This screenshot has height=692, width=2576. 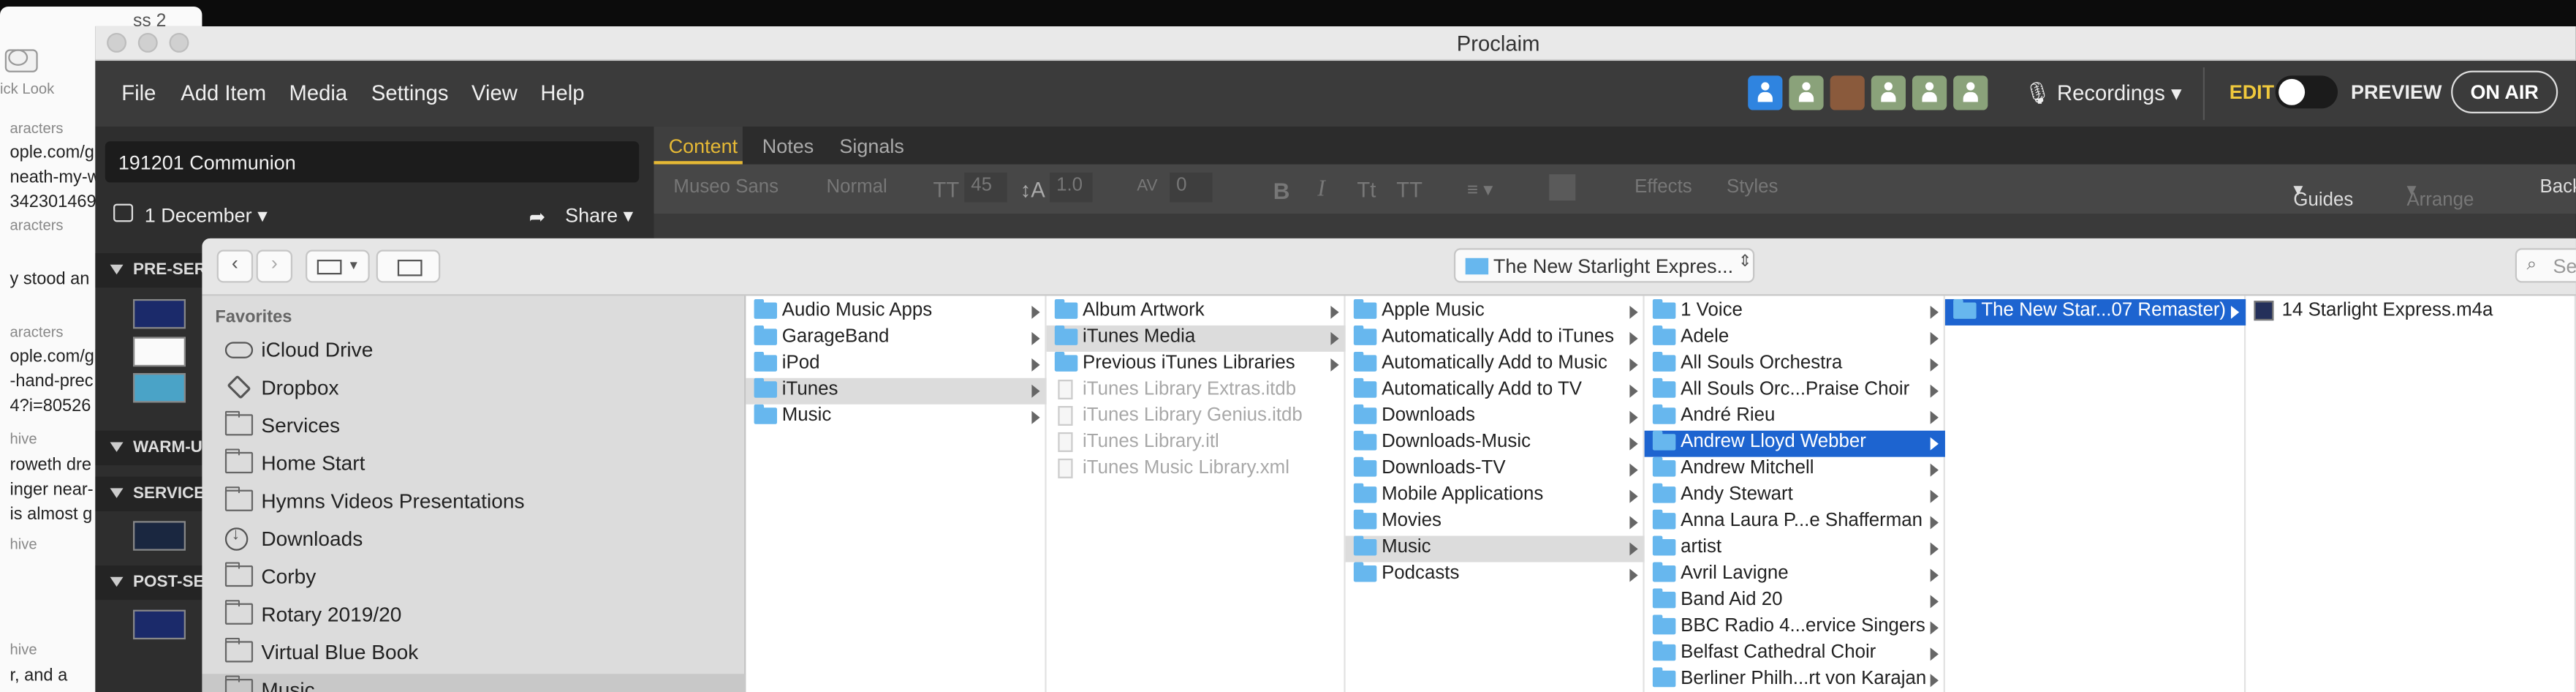 I want to click on list-item: Automatically Add to Music, so click(x=1495, y=364).